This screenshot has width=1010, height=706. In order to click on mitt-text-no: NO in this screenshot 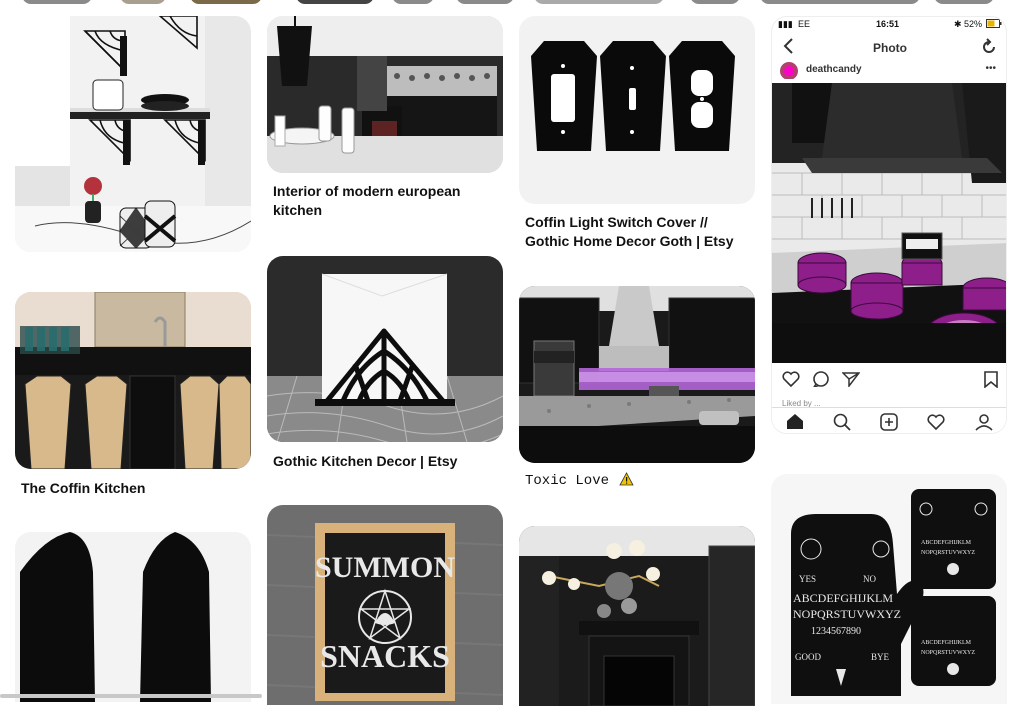, I will do `click(869, 579)`.